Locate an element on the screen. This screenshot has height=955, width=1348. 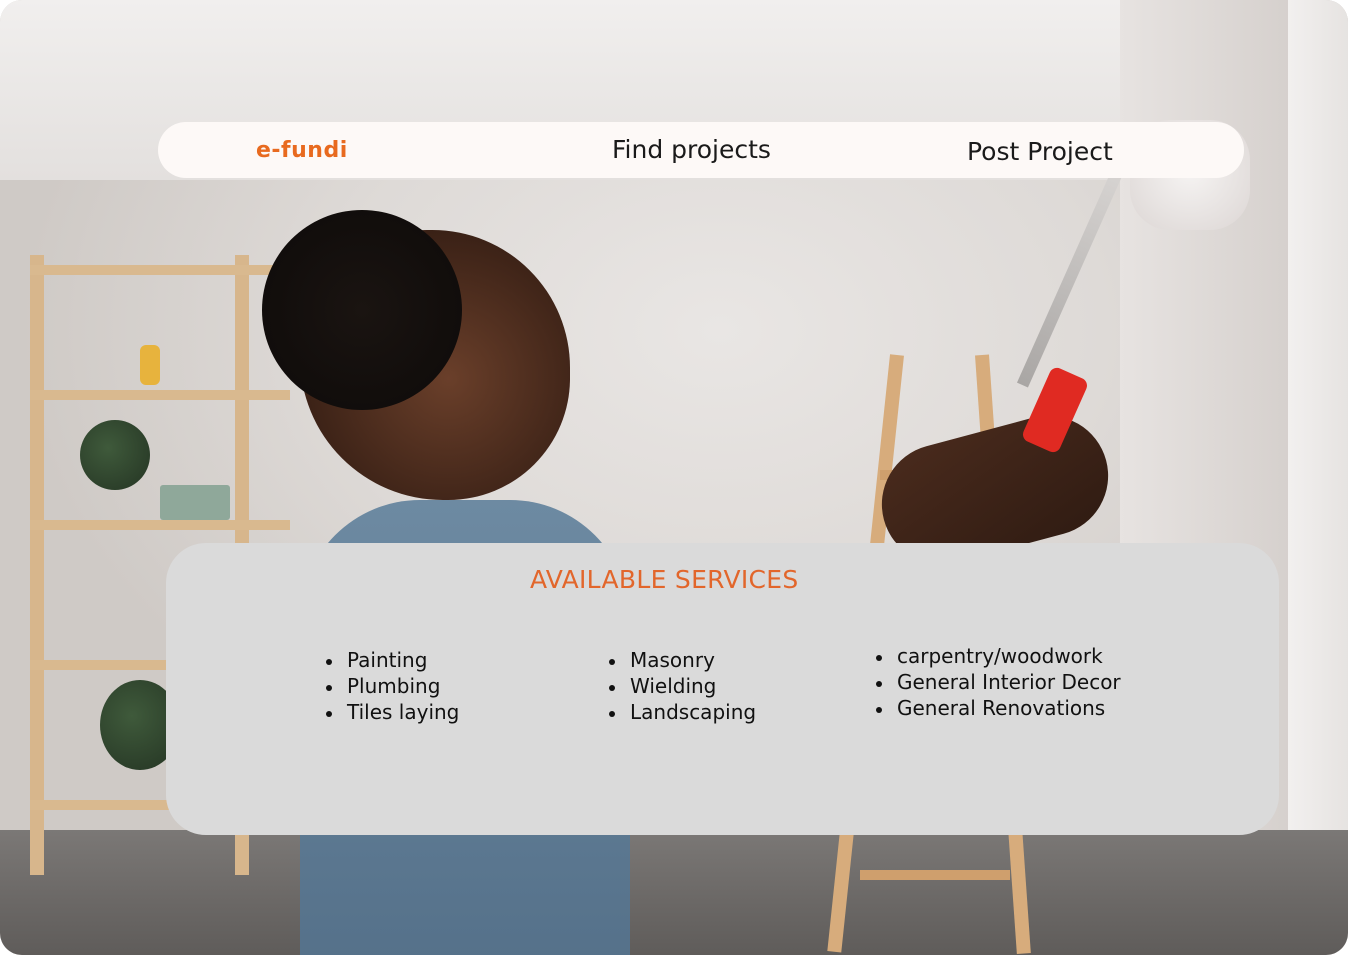
person-hair is located at coordinates (362, 310).